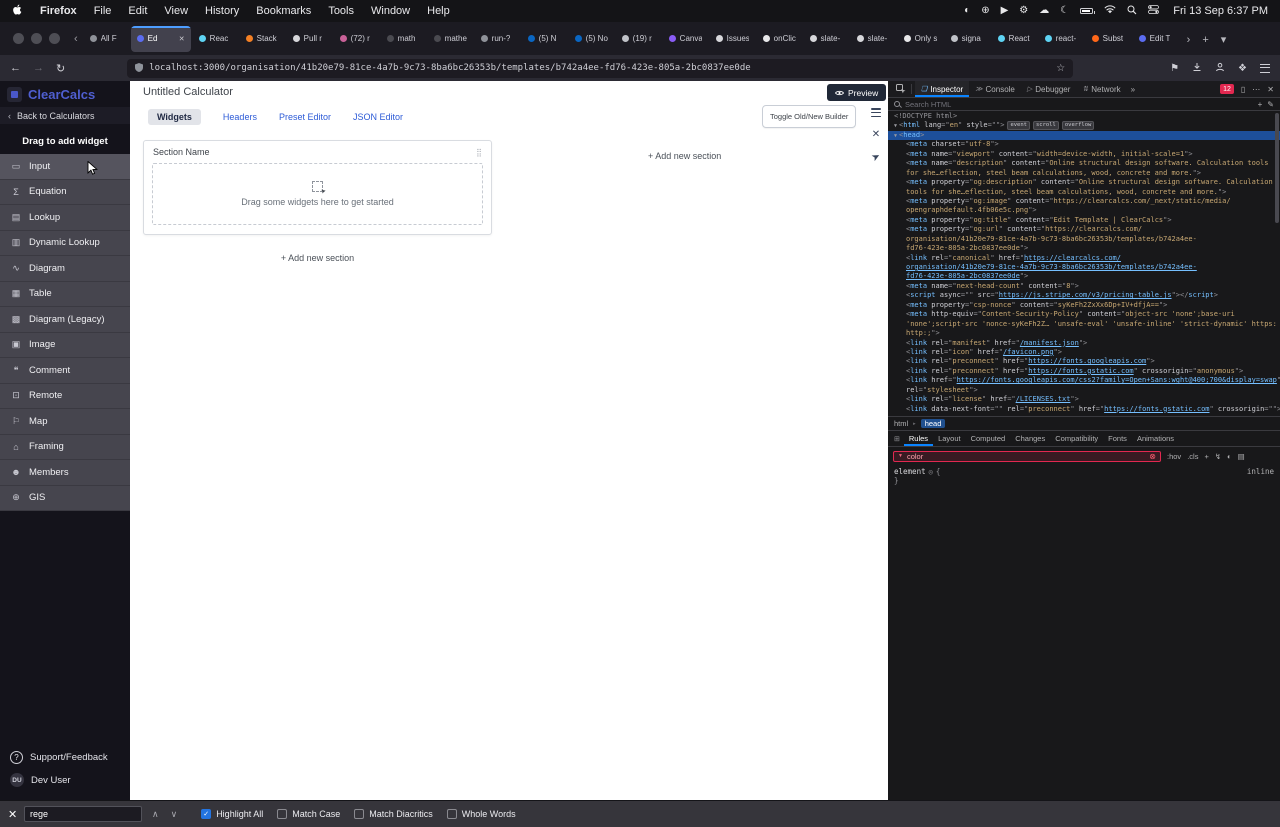 The height and width of the screenshot is (827, 1280). Describe the element at coordinates (1084, 333) in the screenshot. I see `markup-line: http:;">` at that location.